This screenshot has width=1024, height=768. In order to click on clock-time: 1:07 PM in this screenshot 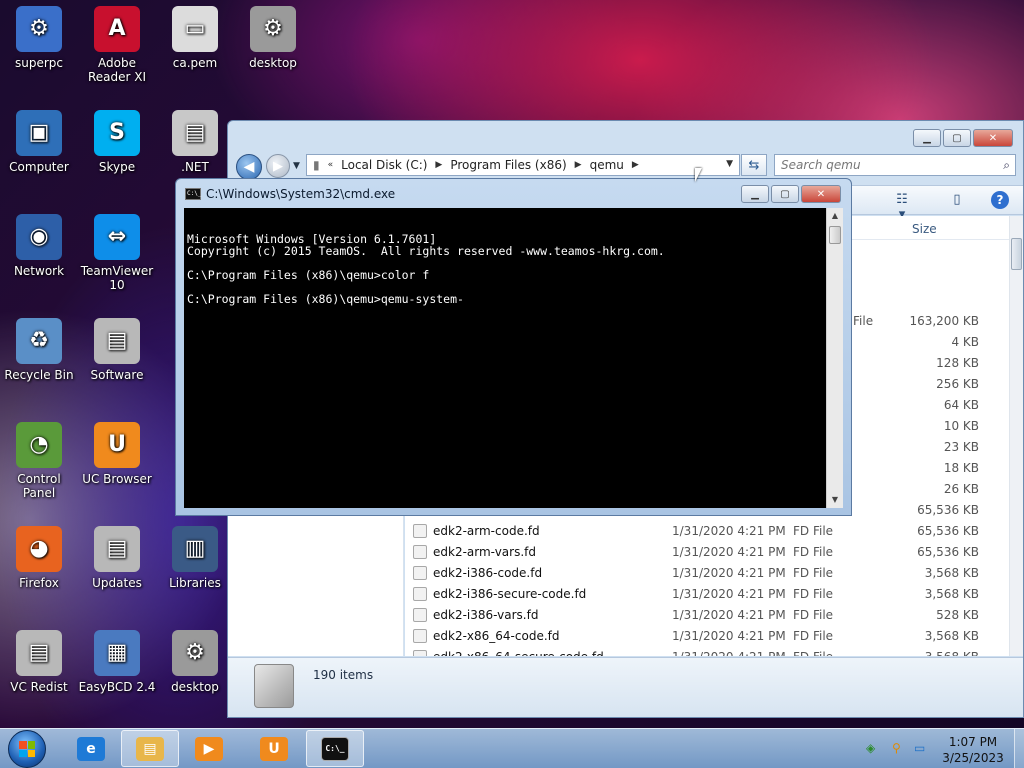, I will do `click(973, 742)`.